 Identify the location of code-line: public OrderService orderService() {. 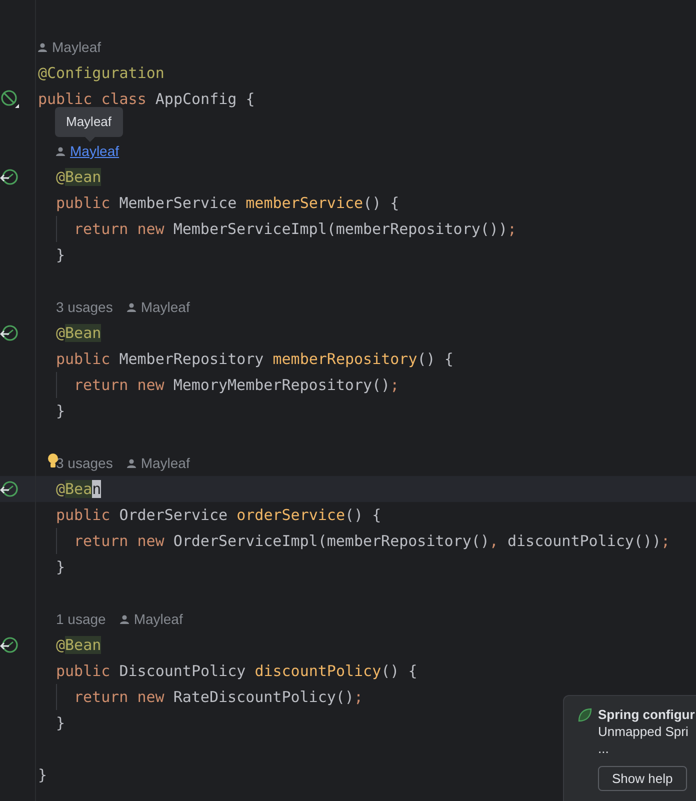
(218, 515).